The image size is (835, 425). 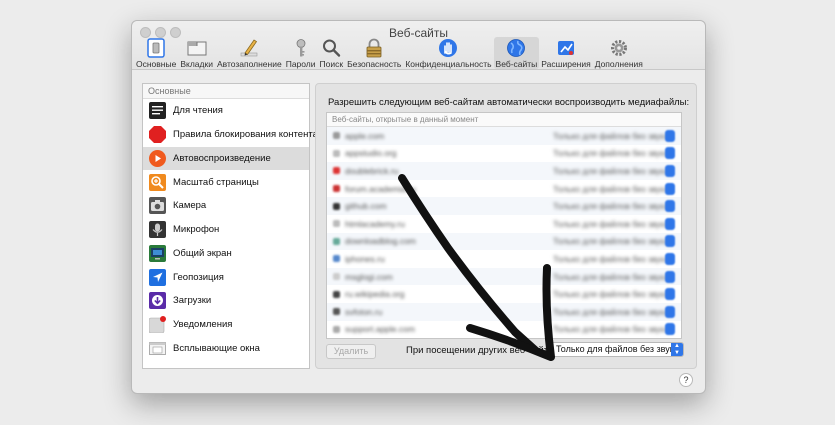 What do you see at coordinates (504, 136) in the screenshot?
I see `table-row: apple.com Только для файлов без звука` at bounding box center [504, 136].